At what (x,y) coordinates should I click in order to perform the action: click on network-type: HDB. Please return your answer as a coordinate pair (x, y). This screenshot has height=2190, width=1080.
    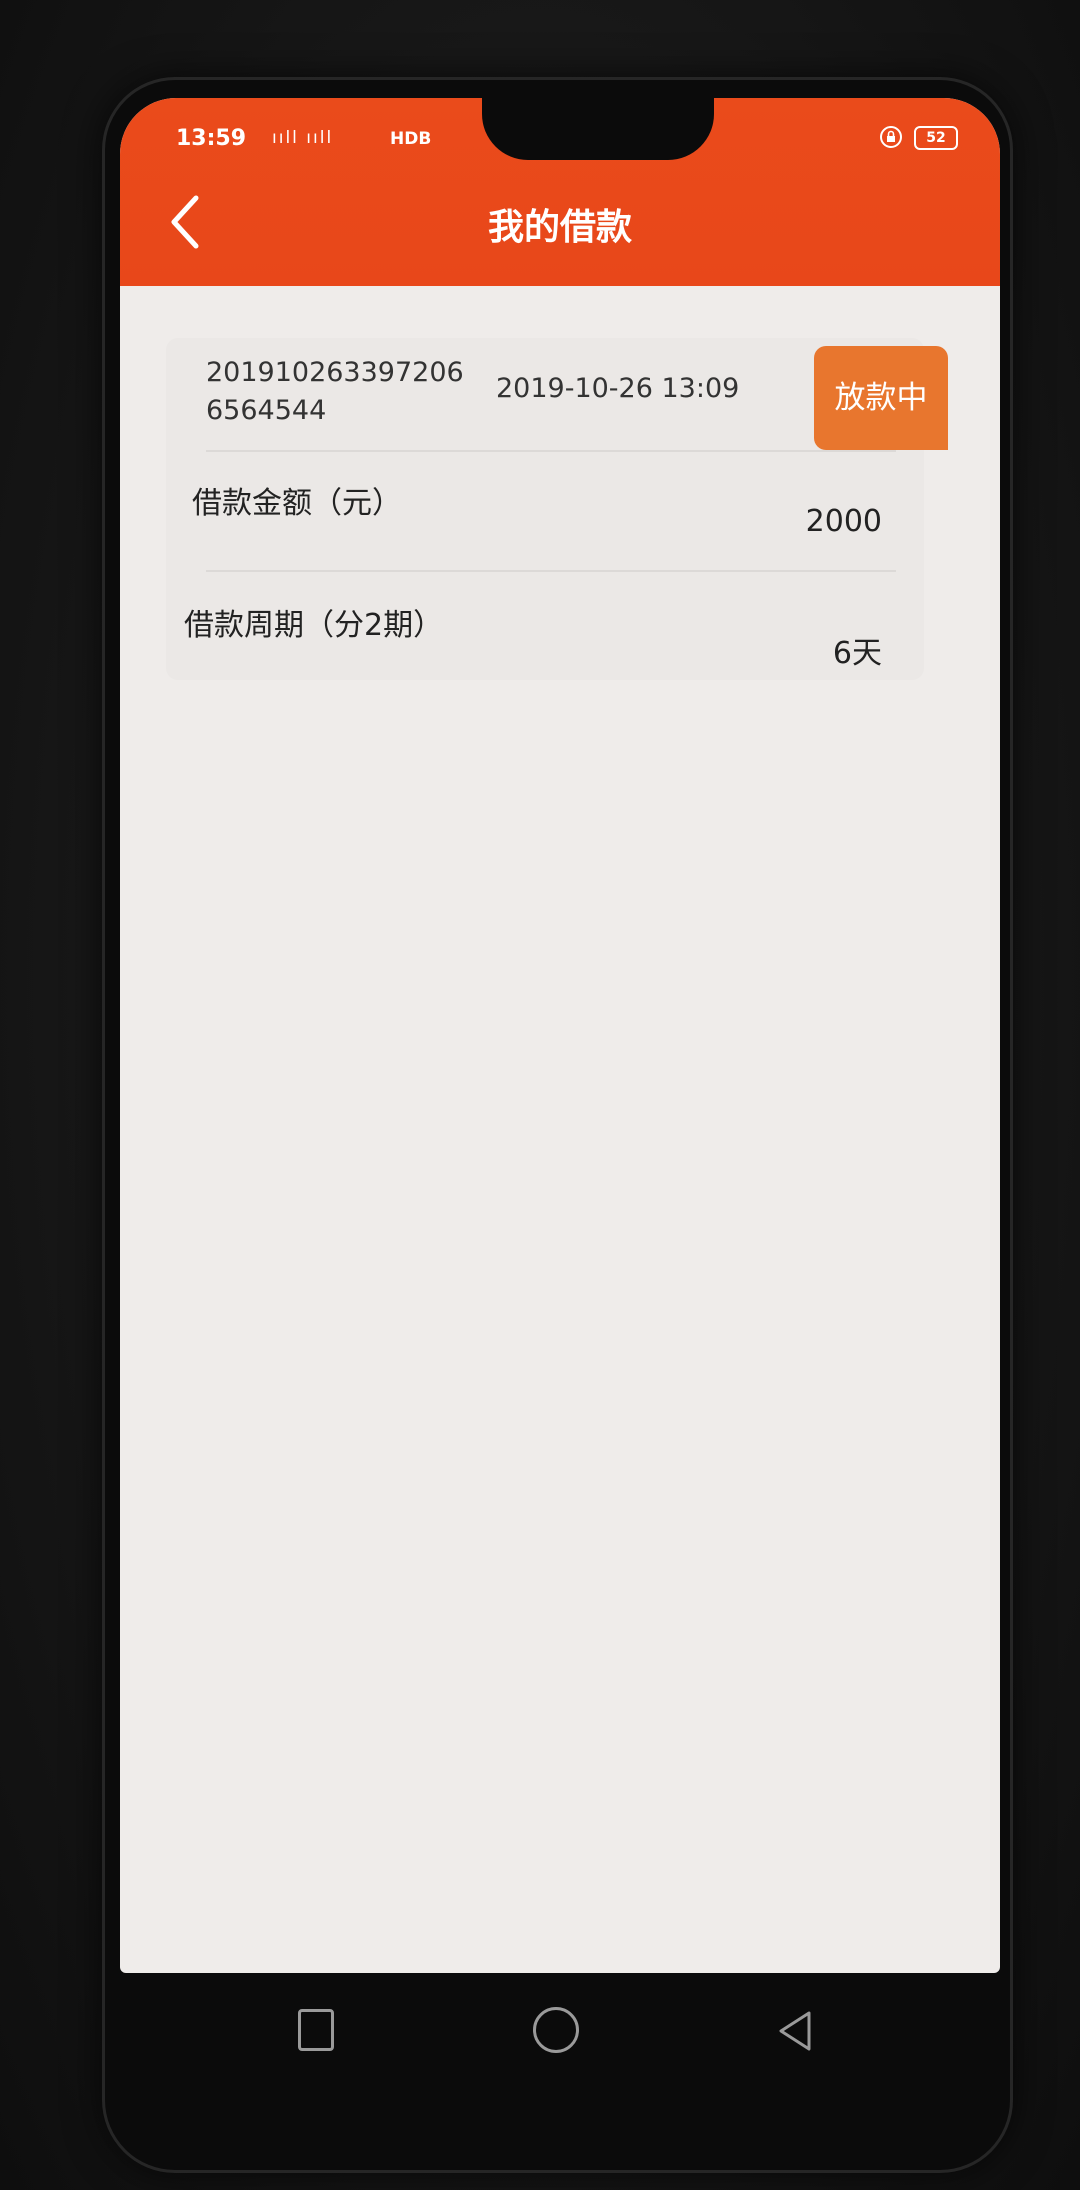
    Looking at the image, I should click on (411, 139).